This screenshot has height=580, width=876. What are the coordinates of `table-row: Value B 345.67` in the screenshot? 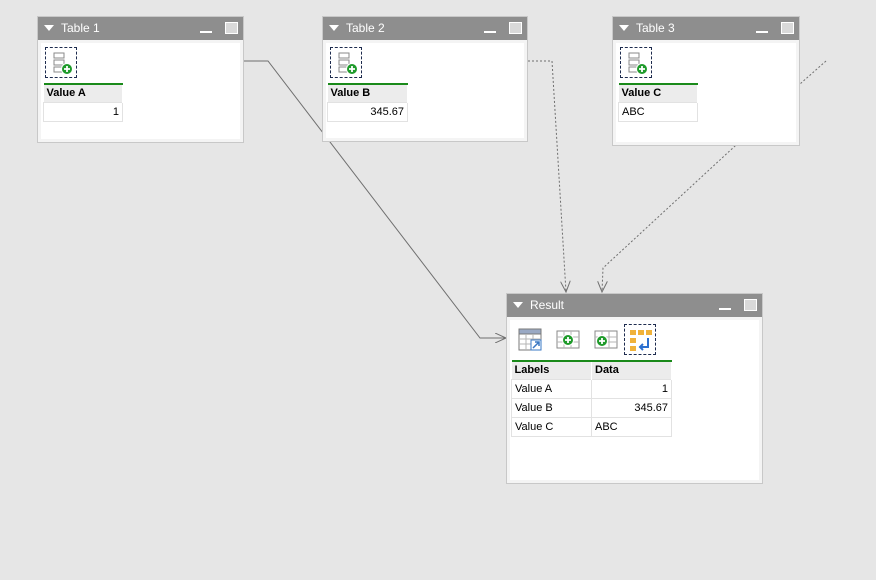 It's located at (591, 407).